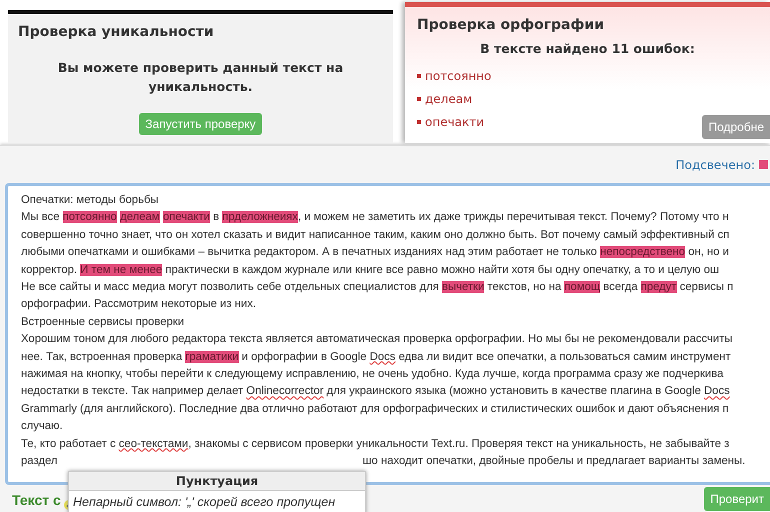 The width and height of the screenshot is (770, 512). Describe the element at coordinates (448, 99) in the screenshot. I see `error-word: делеам` at that location.